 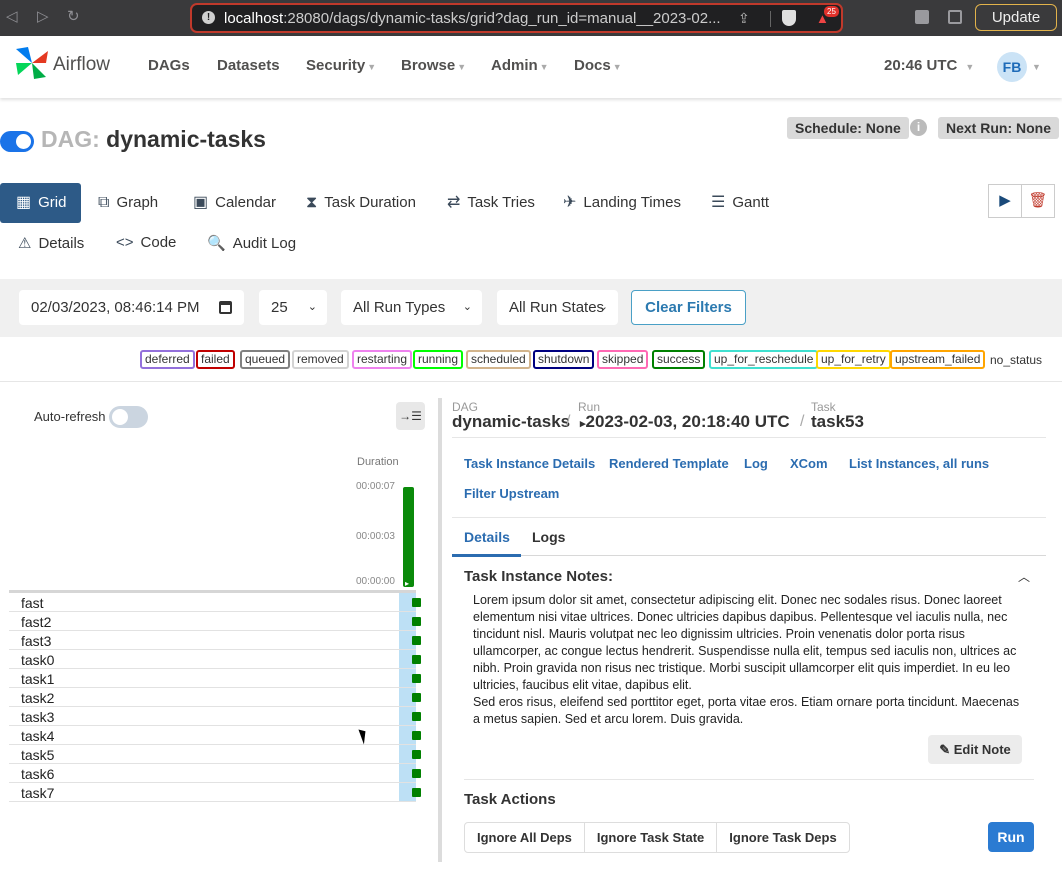 What do you see at coordinates (248, 65) in the screenshot?
I see `nav-datasets: Datasets` at bounding box center [248, 65].